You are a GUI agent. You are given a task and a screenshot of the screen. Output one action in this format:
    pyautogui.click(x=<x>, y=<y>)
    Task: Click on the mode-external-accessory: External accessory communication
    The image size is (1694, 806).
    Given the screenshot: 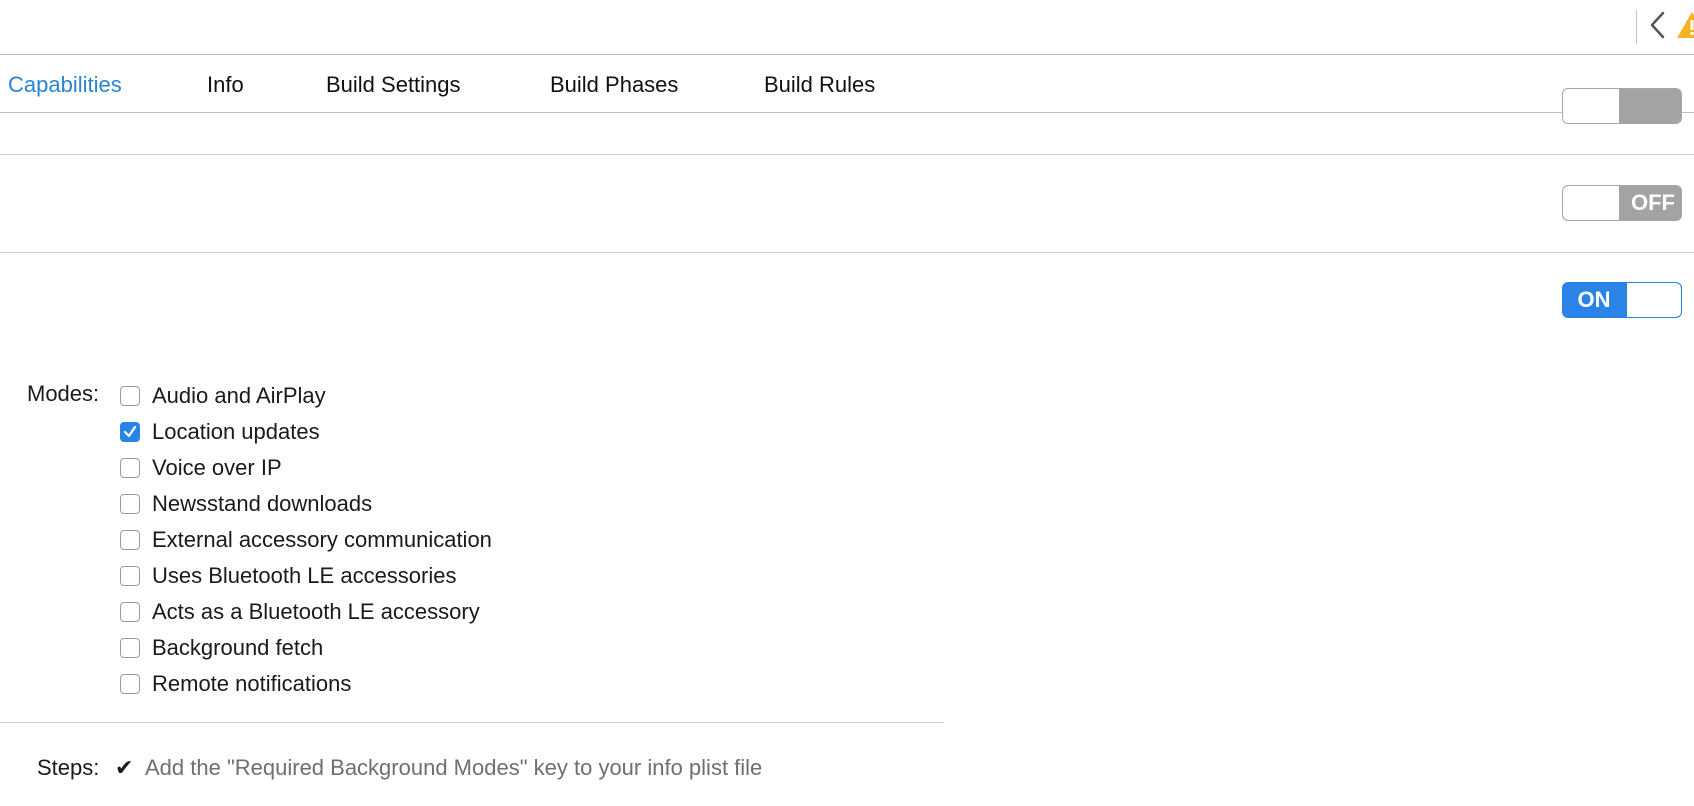 What is the action you would take?
    pyautogui.click(x=306, y=540)
    